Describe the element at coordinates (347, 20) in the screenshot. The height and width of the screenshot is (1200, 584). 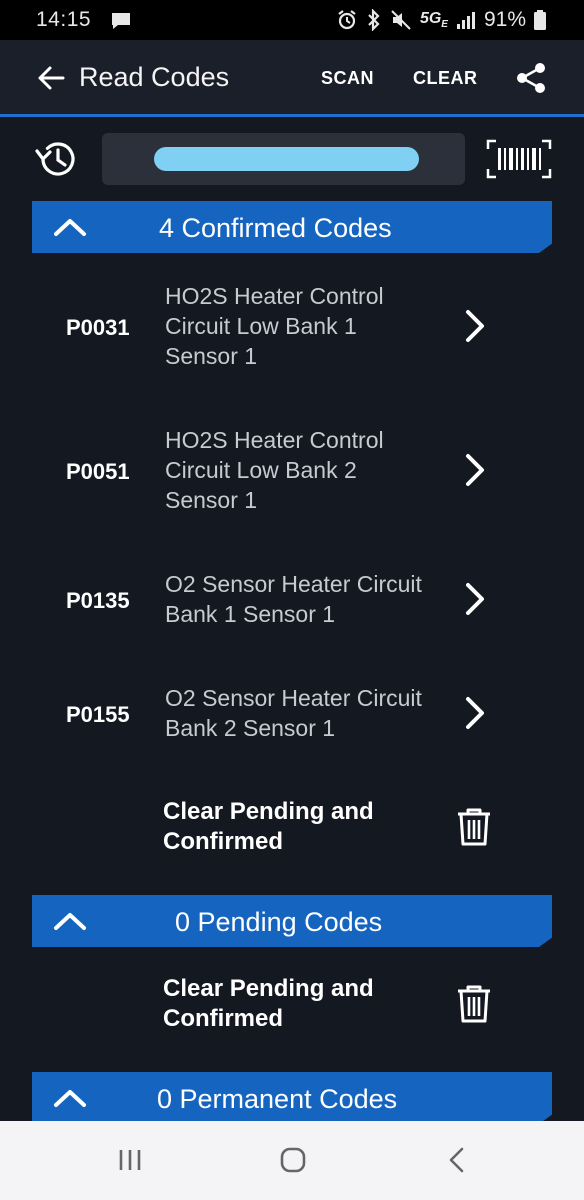
I see `alarm-icon` at that location.